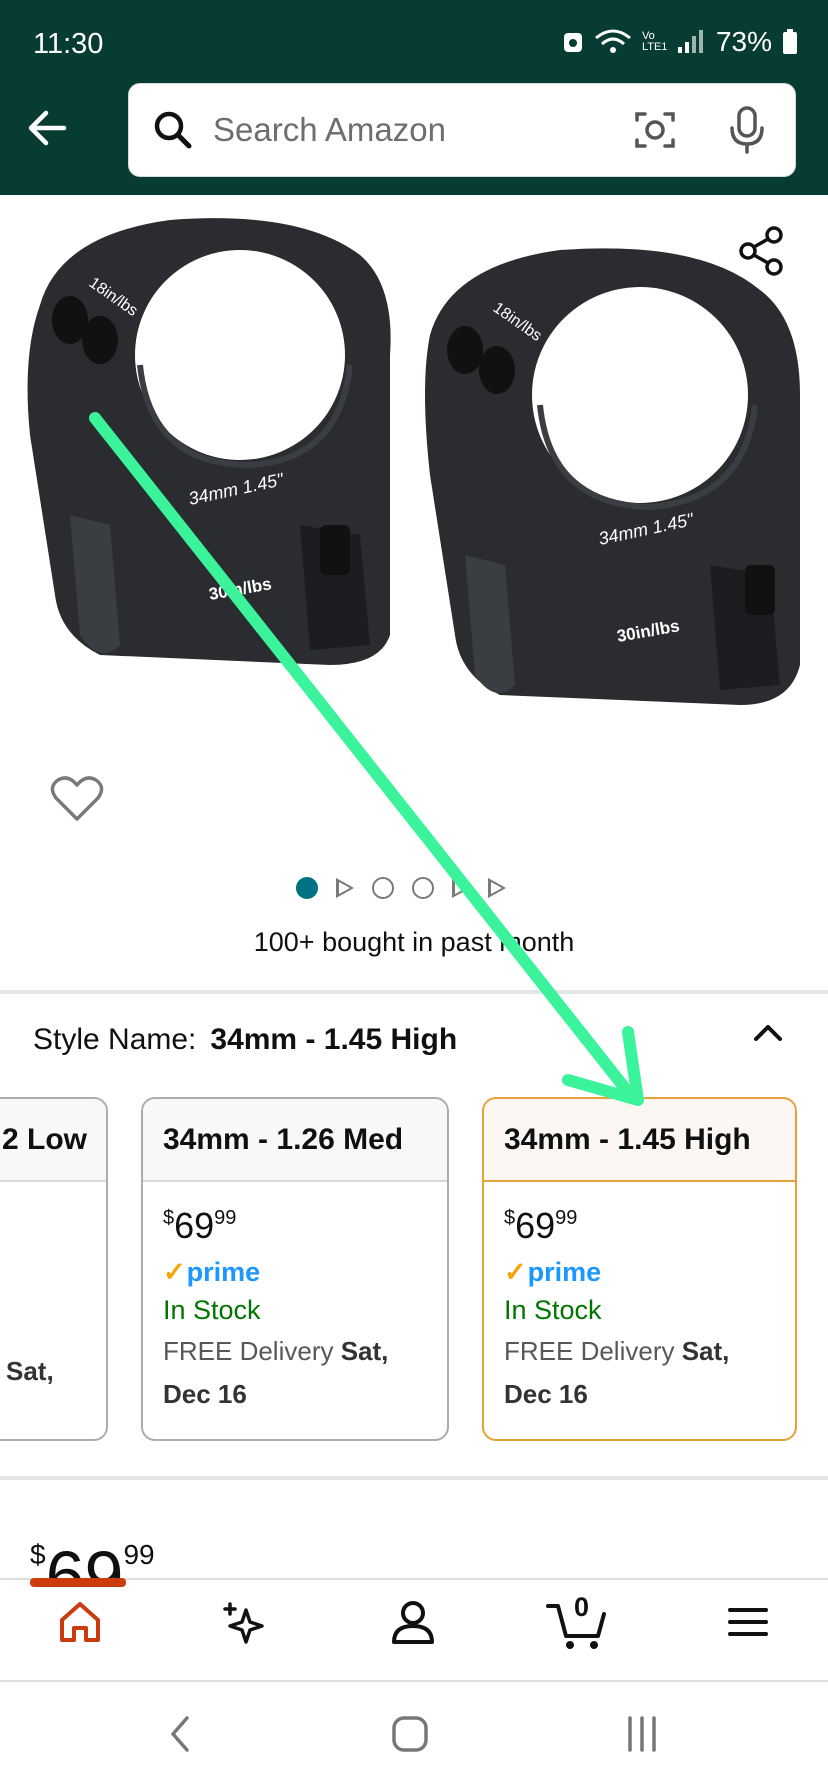 The height and width of the screenshot is (1792, 828). What do you see at coordinates (295, 1140) in the screenshot?
I see `card-title: 34mm - 1.26 Med` at bounding box center [295, 1140].